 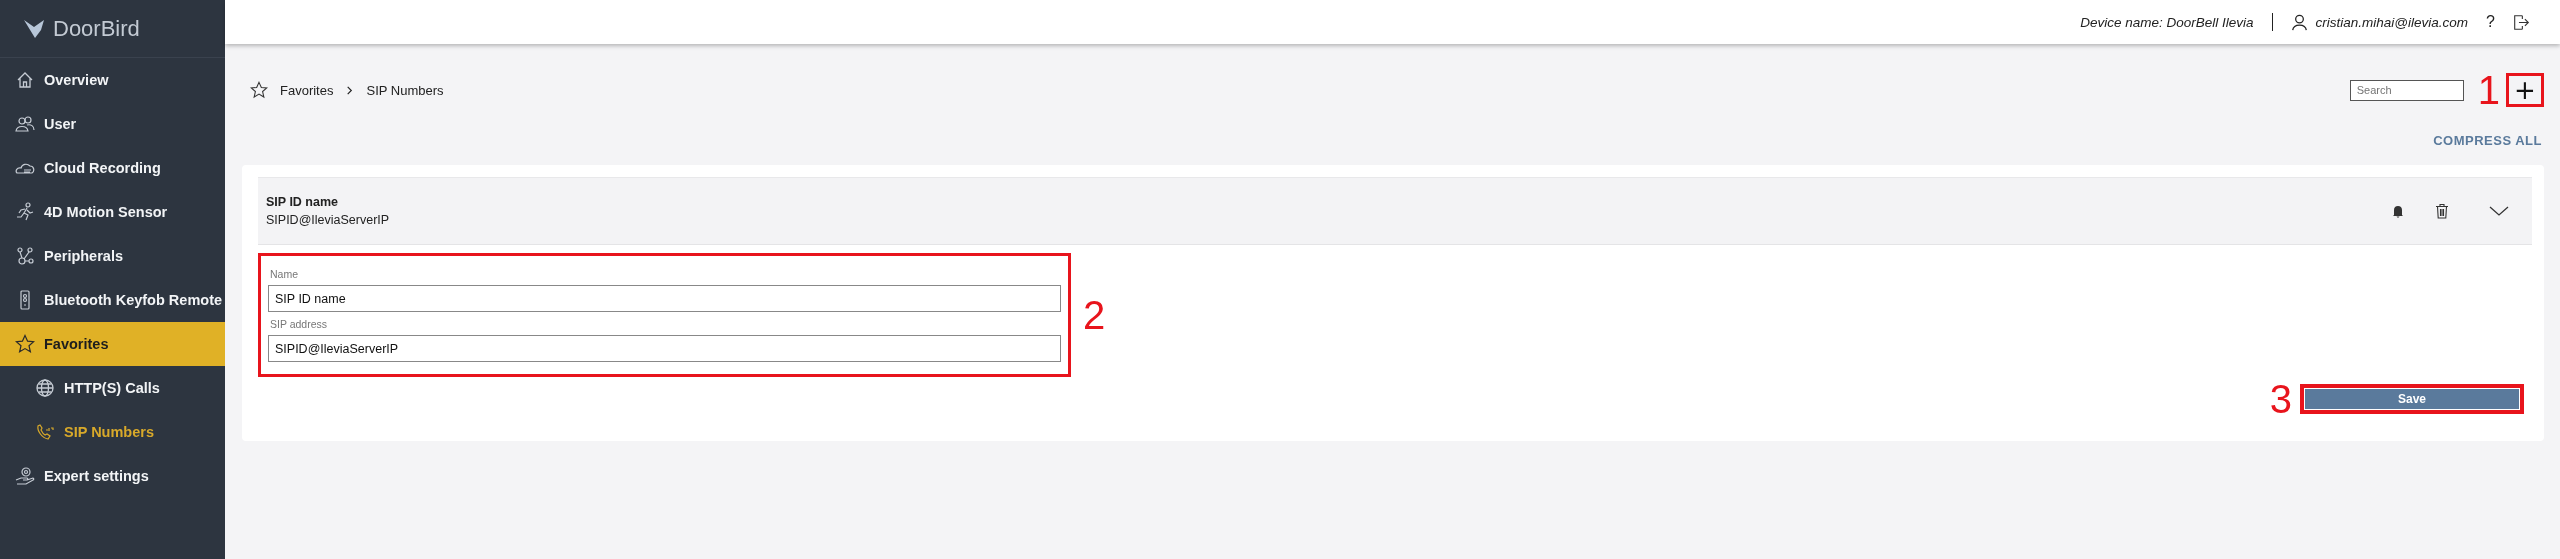 I want to click on sidebar-item: Expert settings, so click(x=112, y=476).